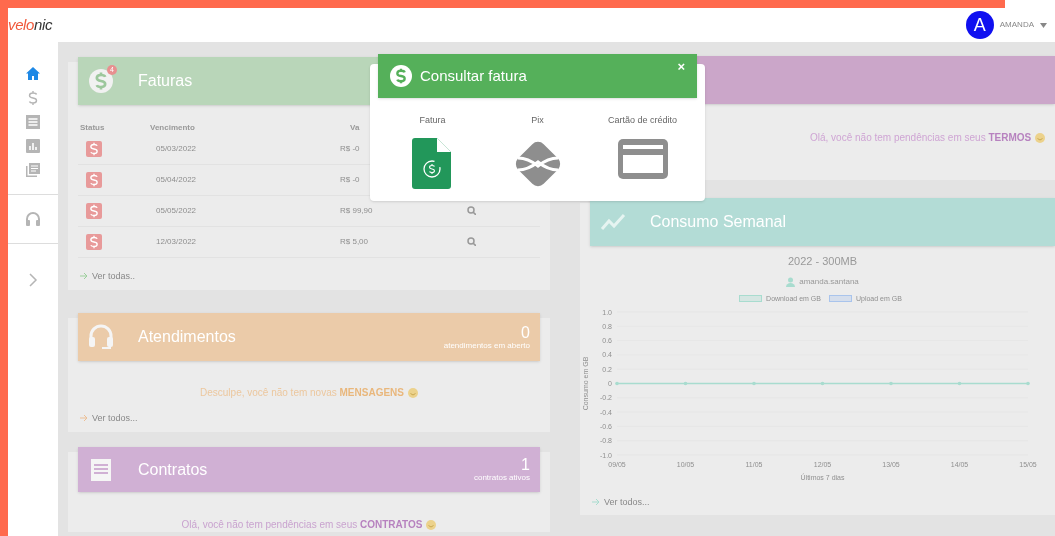 The image size is (1055, 536). What do you see at coordinates (525, 465) in the screenshot?
I see `count: 1` at bounding box center [525, 465].